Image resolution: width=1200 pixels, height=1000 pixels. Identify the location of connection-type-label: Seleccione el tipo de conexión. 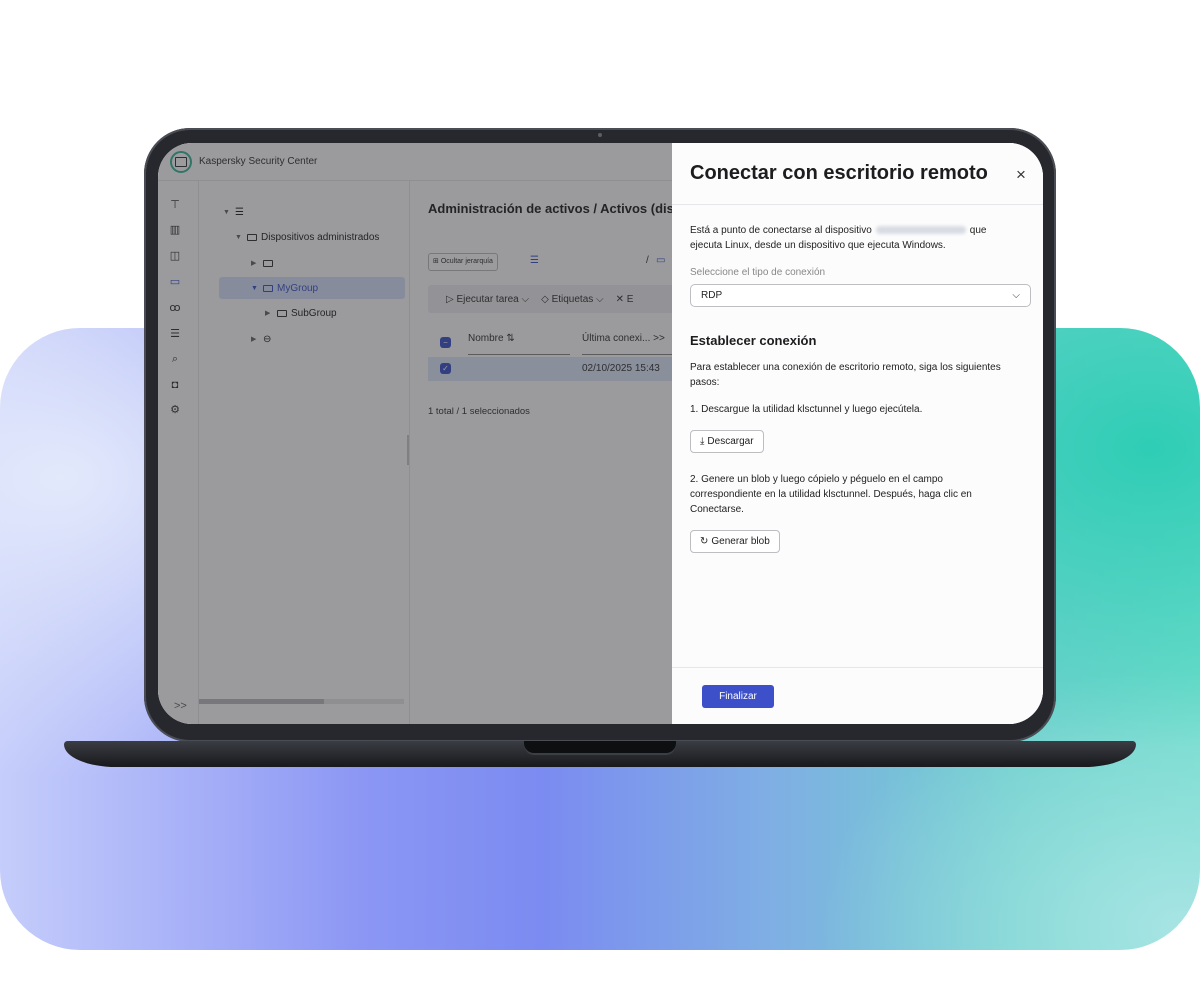
(758, 272).